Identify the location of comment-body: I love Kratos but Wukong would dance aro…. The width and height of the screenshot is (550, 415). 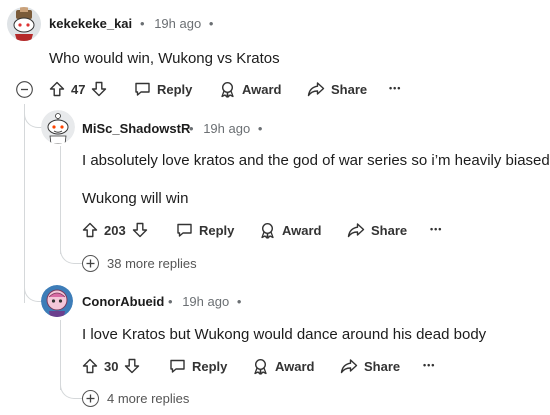
(284, 334).